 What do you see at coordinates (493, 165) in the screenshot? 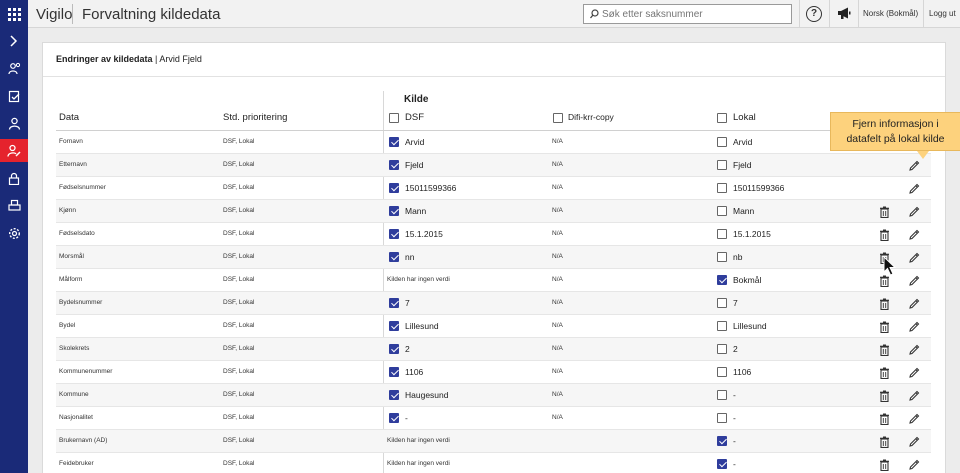
I see `table-row: Etternavn DSF, Lokal Fjeld N/A Fjeld` at bounding box center [493, 165].